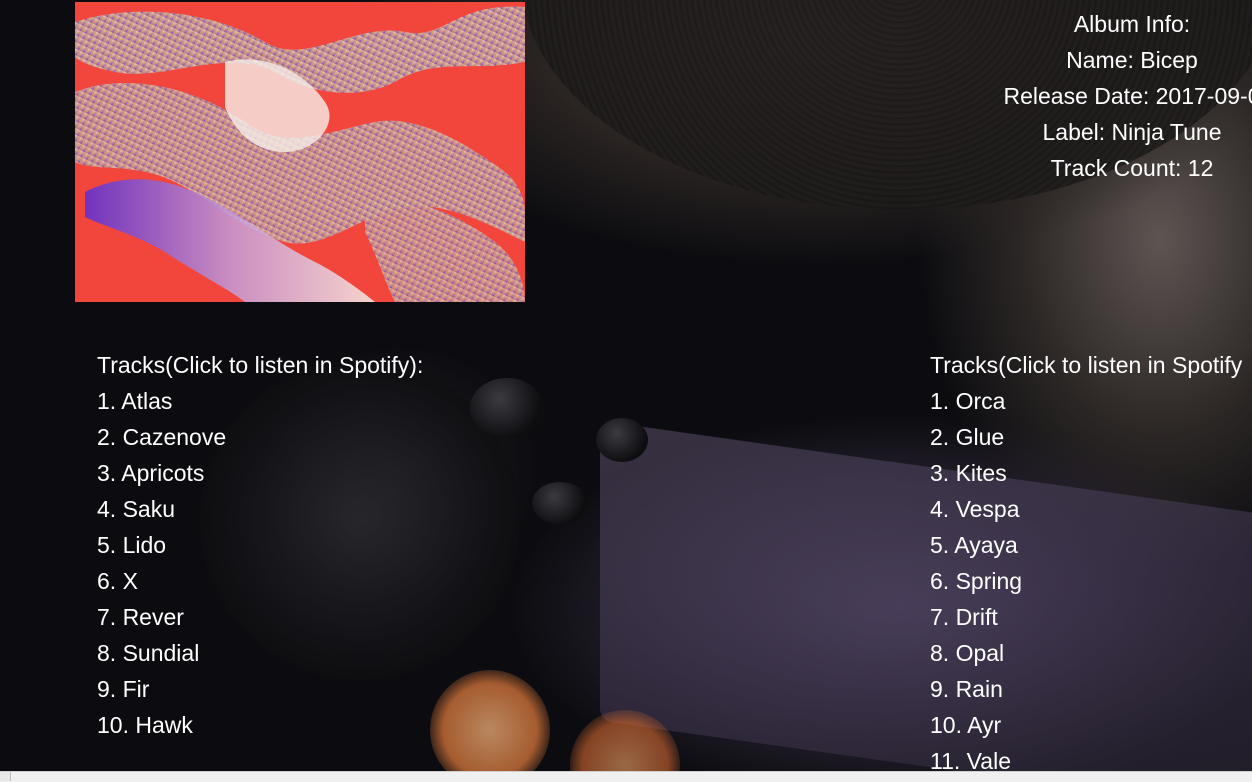  I want to click on track-item: 5. Lido, so click(260, 545).